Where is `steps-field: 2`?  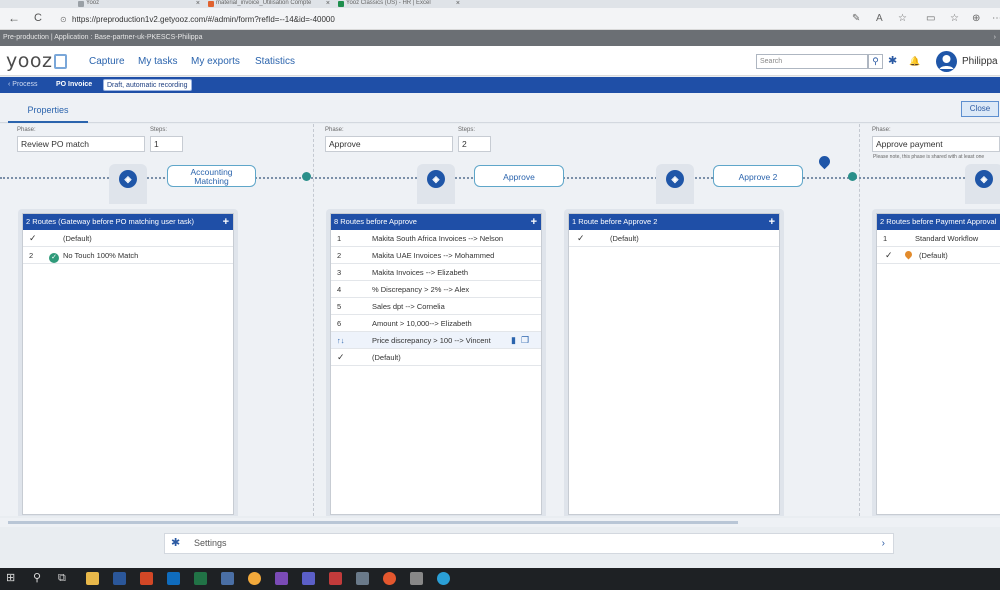 steps-field: 2 is located at coordinates (474, 144).